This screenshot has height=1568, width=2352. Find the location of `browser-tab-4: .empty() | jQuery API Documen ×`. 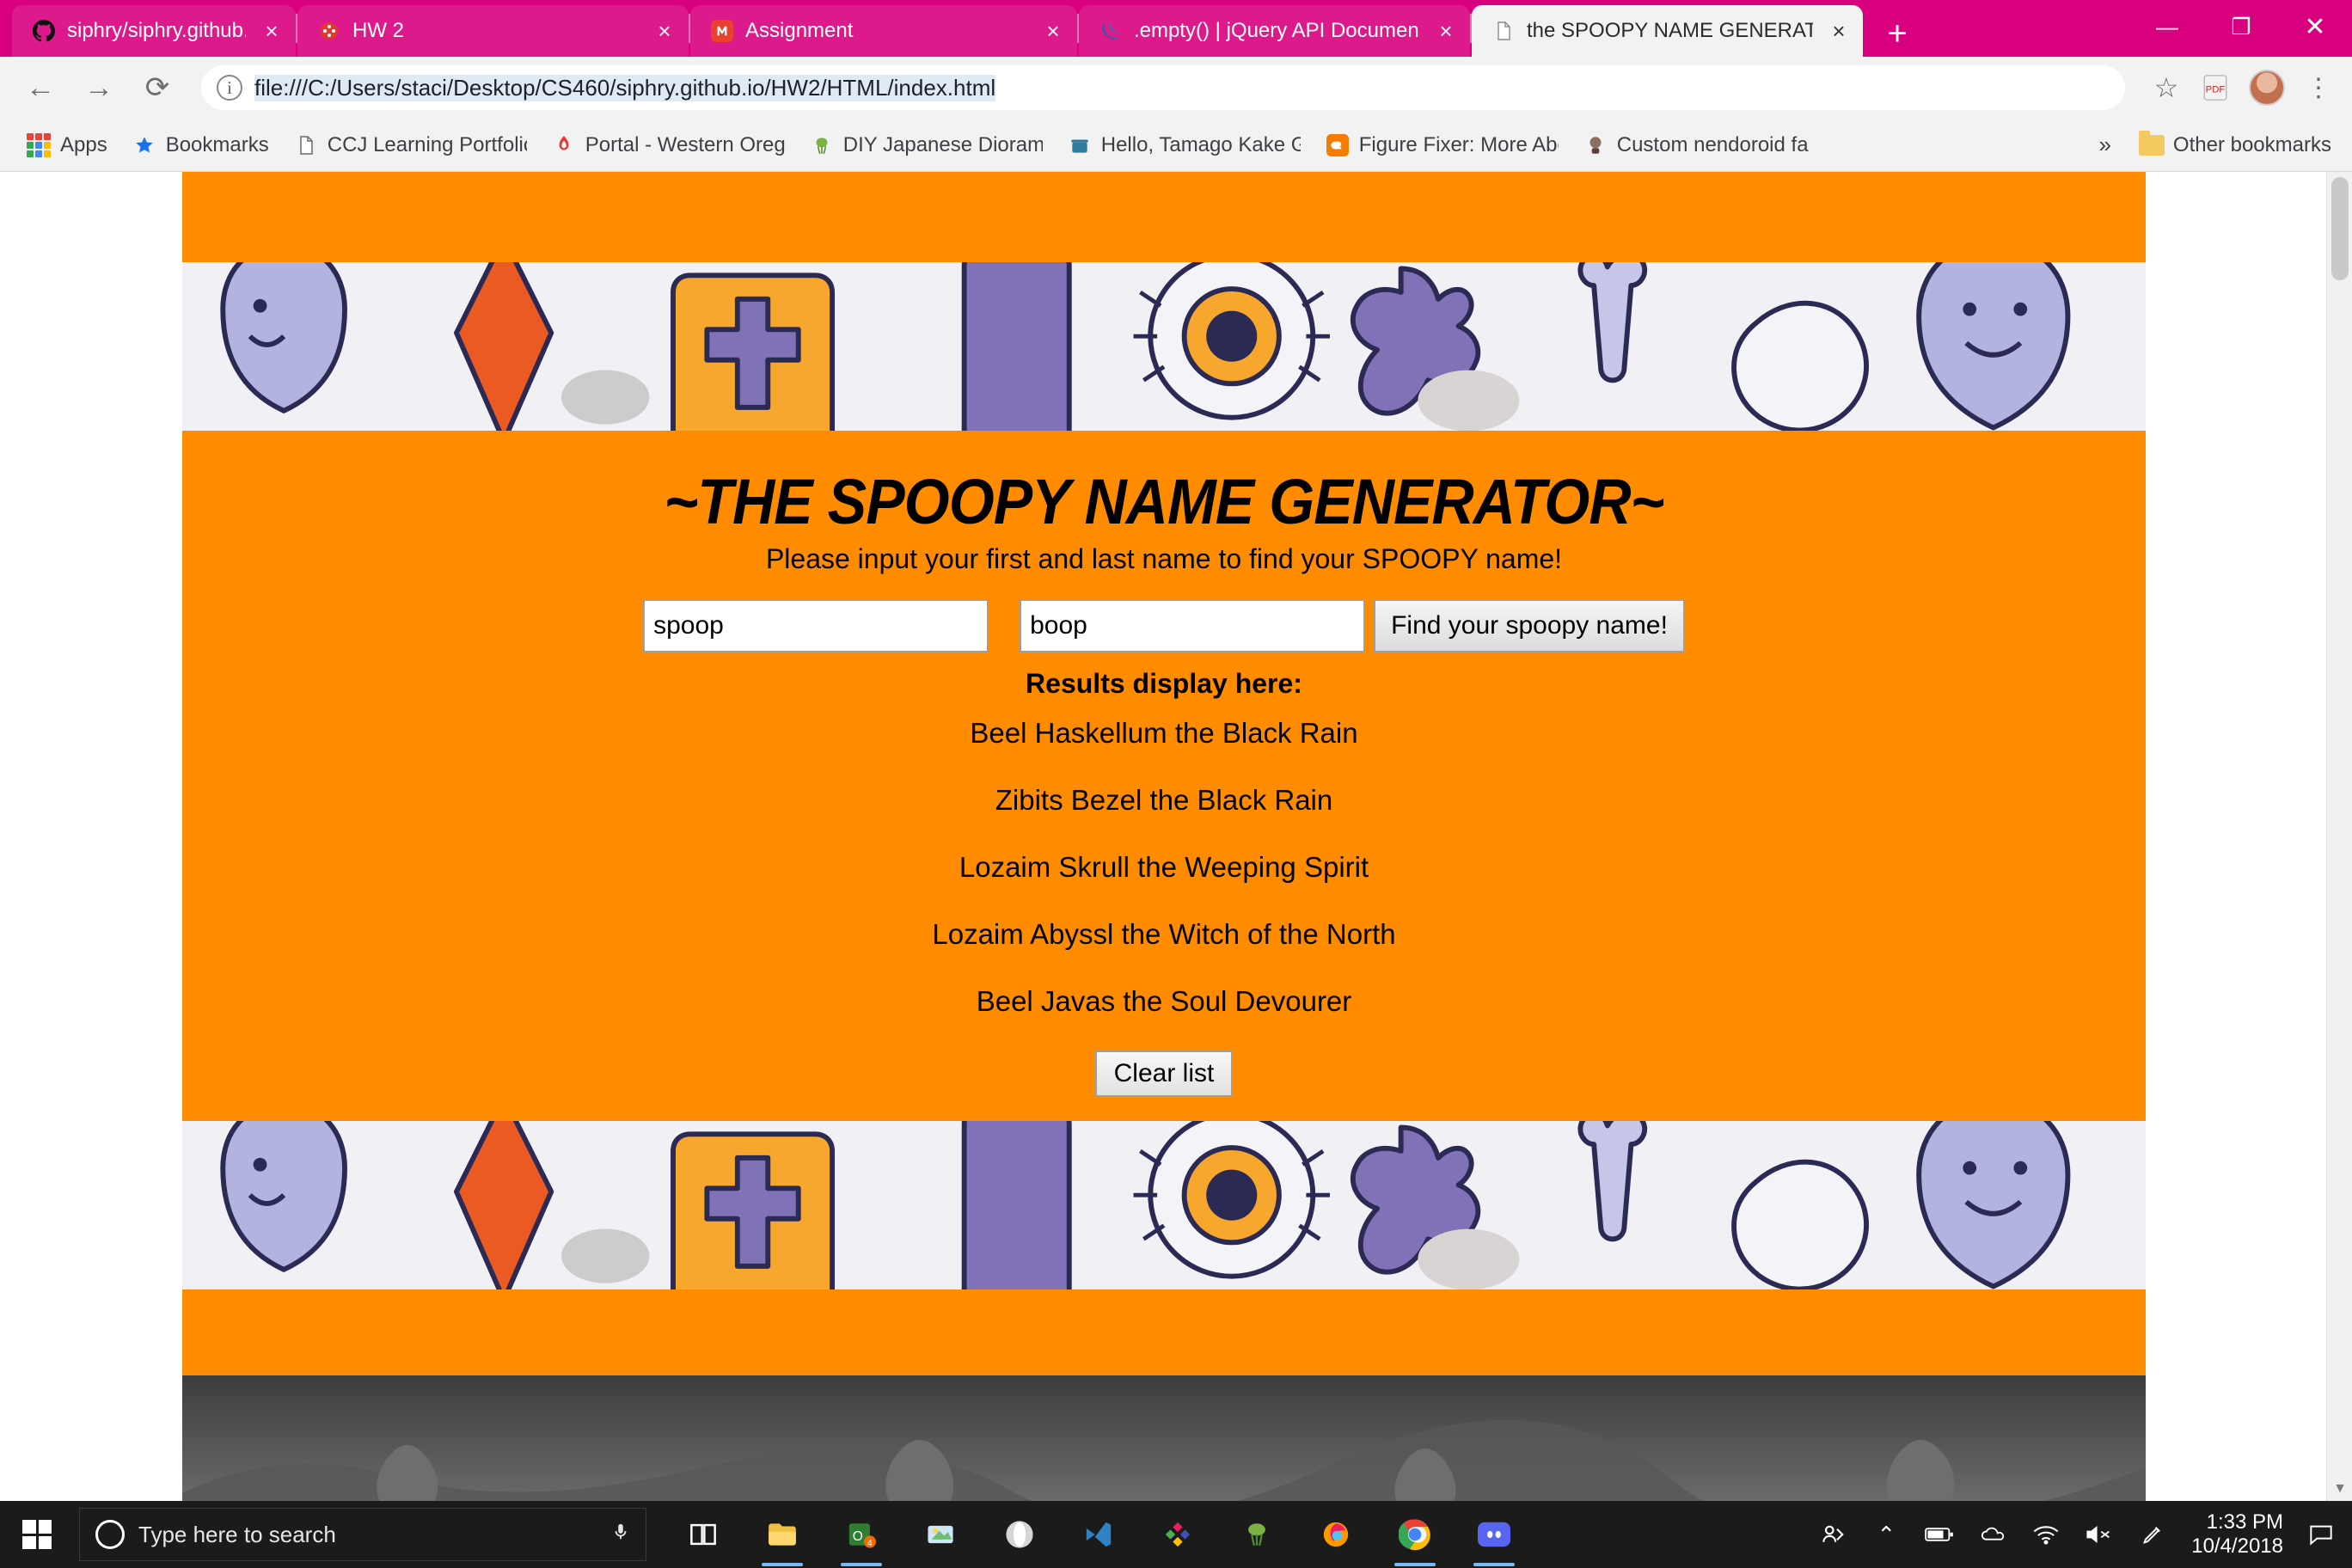

browser-tab-4: .empty() | jQuery API Documen × is located at coordinates (1274, 31).